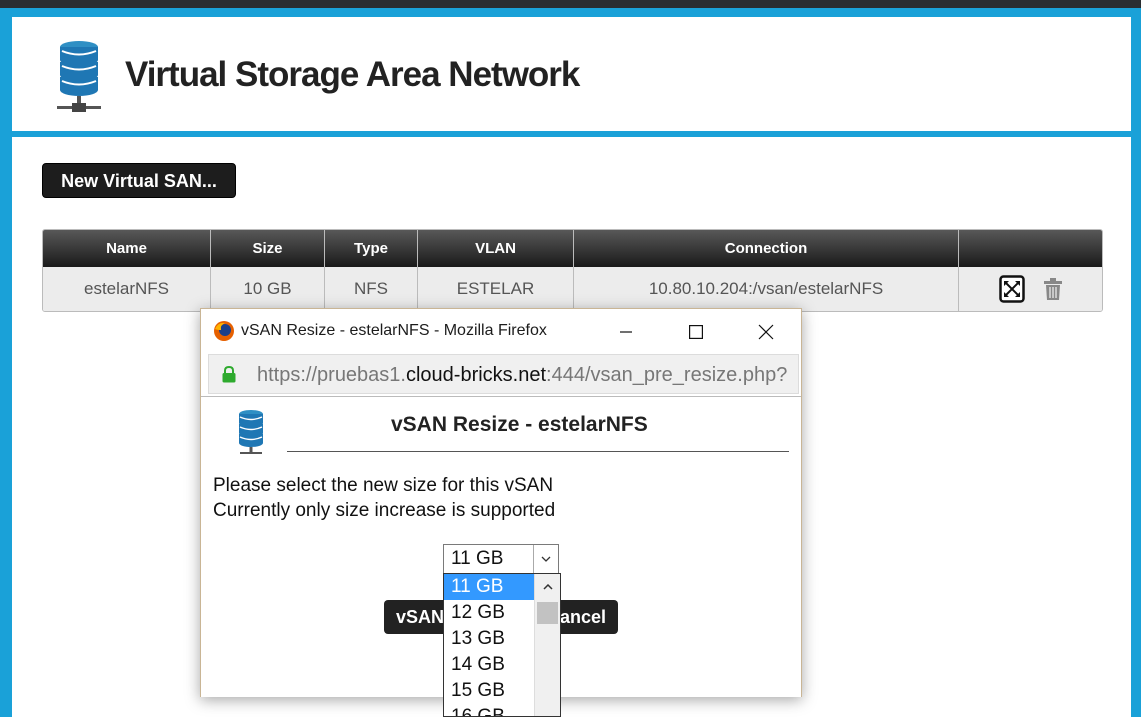 This screenshot has width=1141, height=717. I want to click on minimize-icon, so click(626, 332).